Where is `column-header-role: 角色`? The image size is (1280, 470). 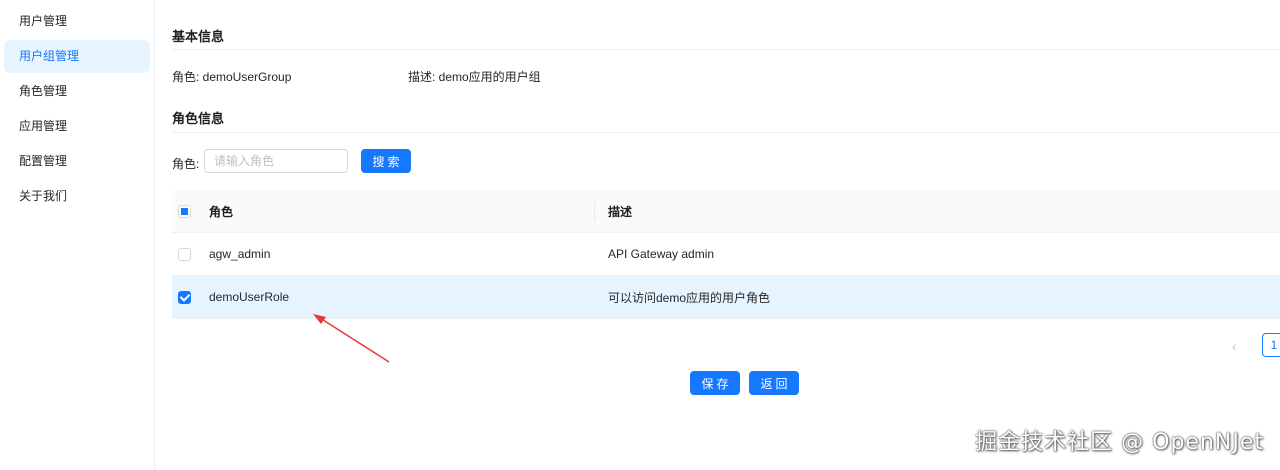
column-header-role: 角色 is located at coordinates (221, 211).